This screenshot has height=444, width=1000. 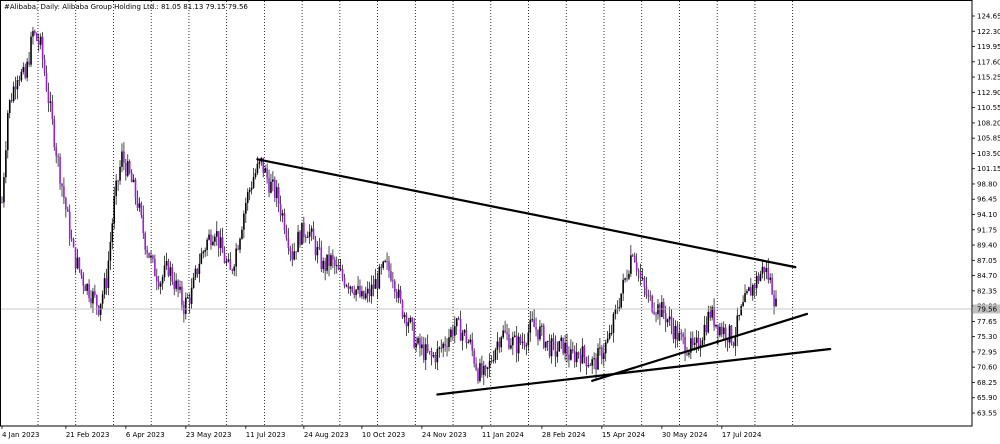 What do you see at coordinates (266, 435) in the screenshot?
I see `x-tick-label: 11 Jul 2023` at bounding box center [266, 435].